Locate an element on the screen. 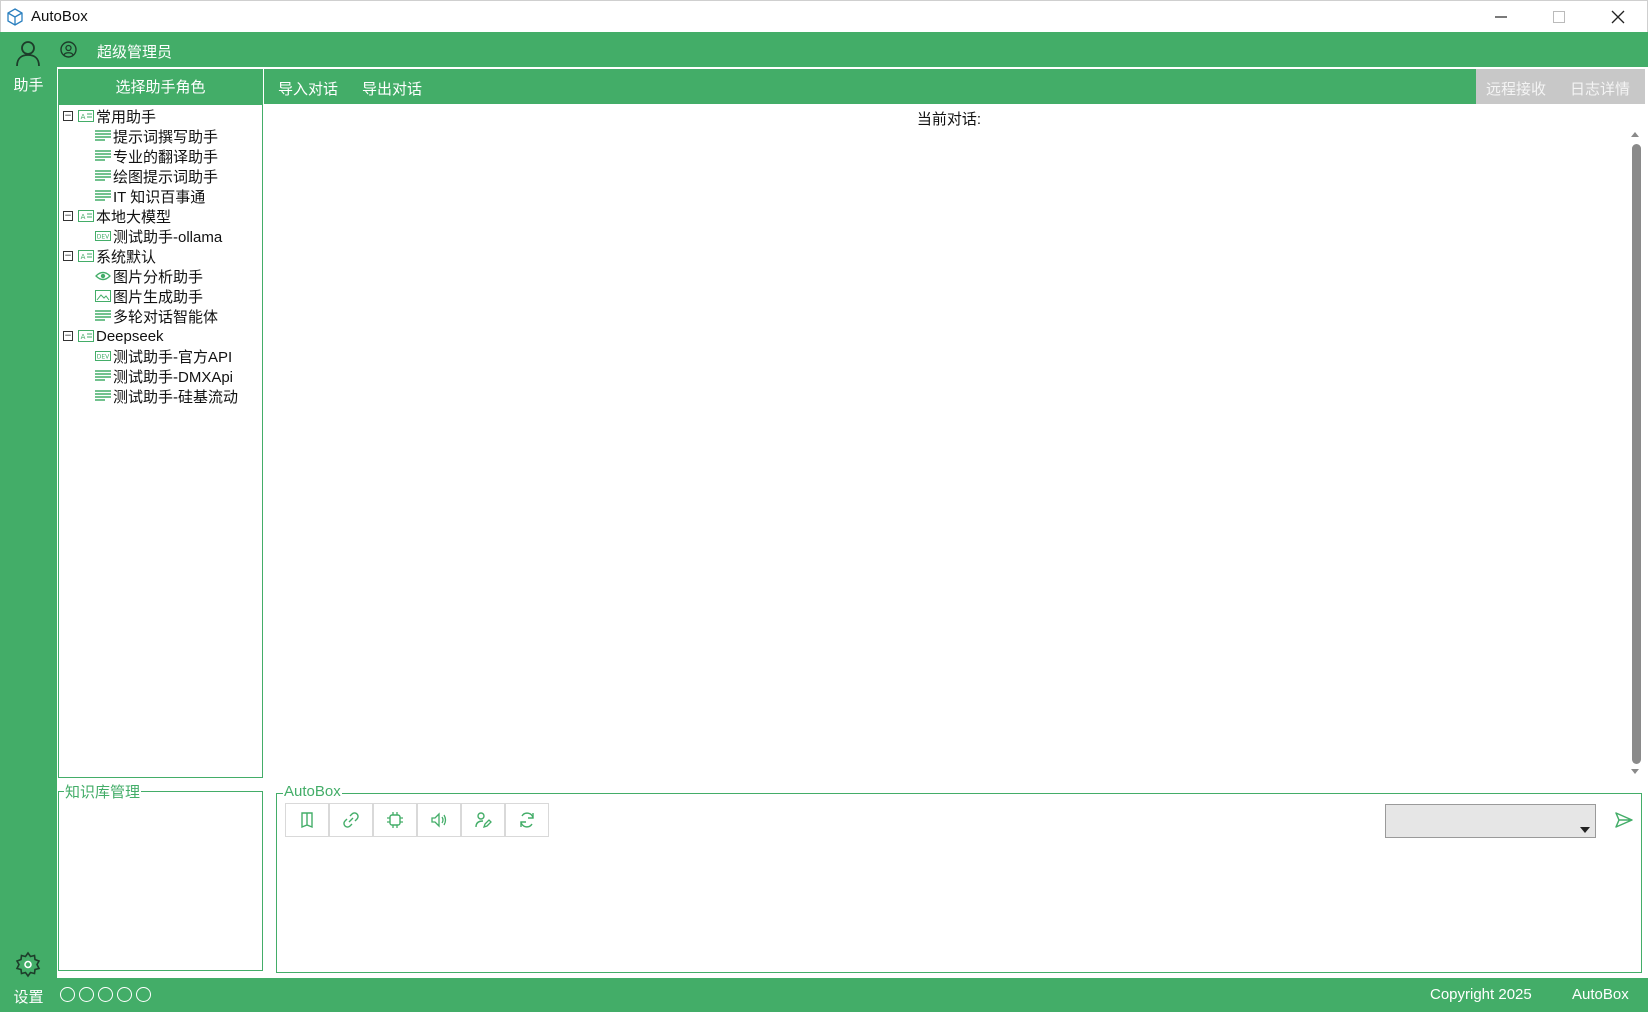 This screenshot has width=1648, height=1012. tree-item-label: 测试助手-ollama is located at coordinates (168, 237).